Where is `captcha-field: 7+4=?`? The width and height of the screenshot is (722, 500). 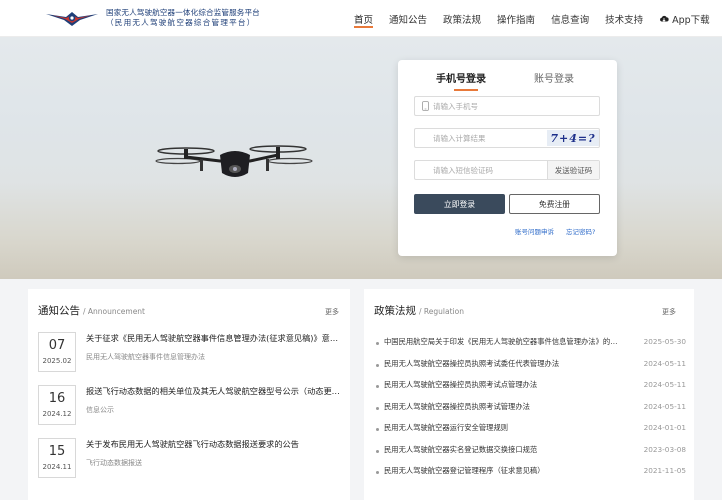 captcha-field: 7+4=? is located at coordinates (507, 138).